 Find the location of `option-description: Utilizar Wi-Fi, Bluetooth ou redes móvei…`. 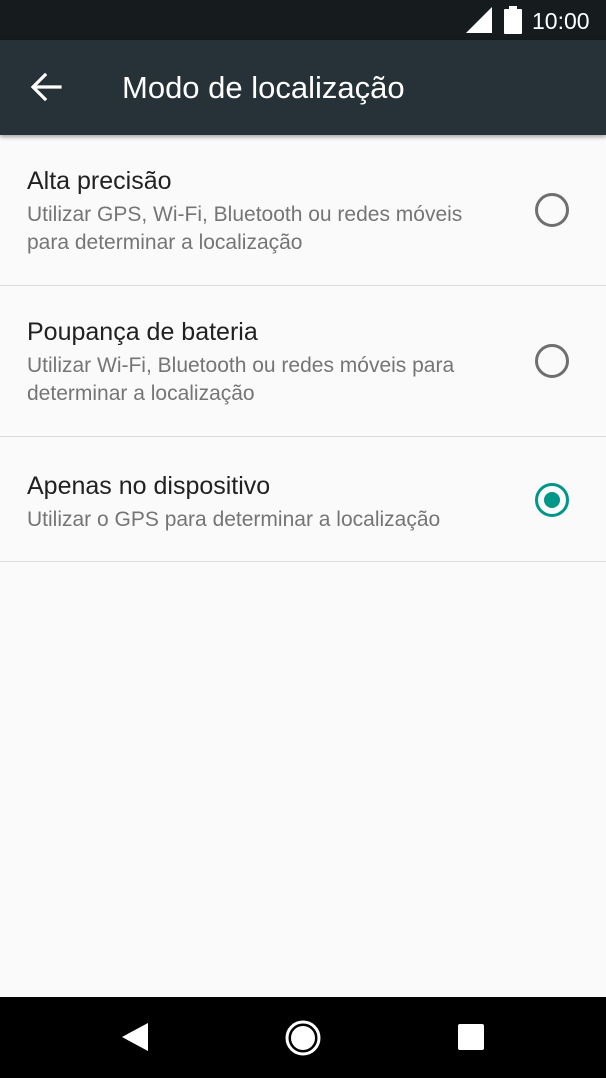

option-description: Utilizar Wi-Fi, Bluetooth ou redes móvei… is located at coordinates (241, 379).